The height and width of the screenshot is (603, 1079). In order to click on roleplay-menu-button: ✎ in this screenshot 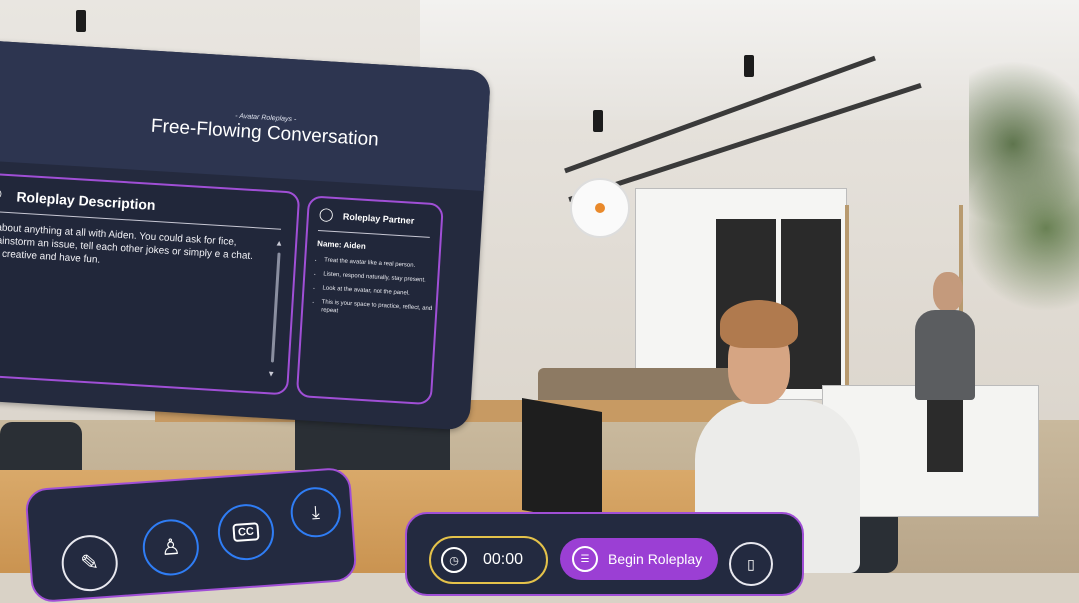, I will do `click(89, 563)`.